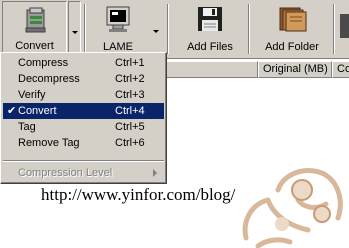  What do you see at coordinates (138, 194) in the screenshot?
I see `watermark-url-text: http://www.yinfor.com/blog/` at bounding box center [138, 194].